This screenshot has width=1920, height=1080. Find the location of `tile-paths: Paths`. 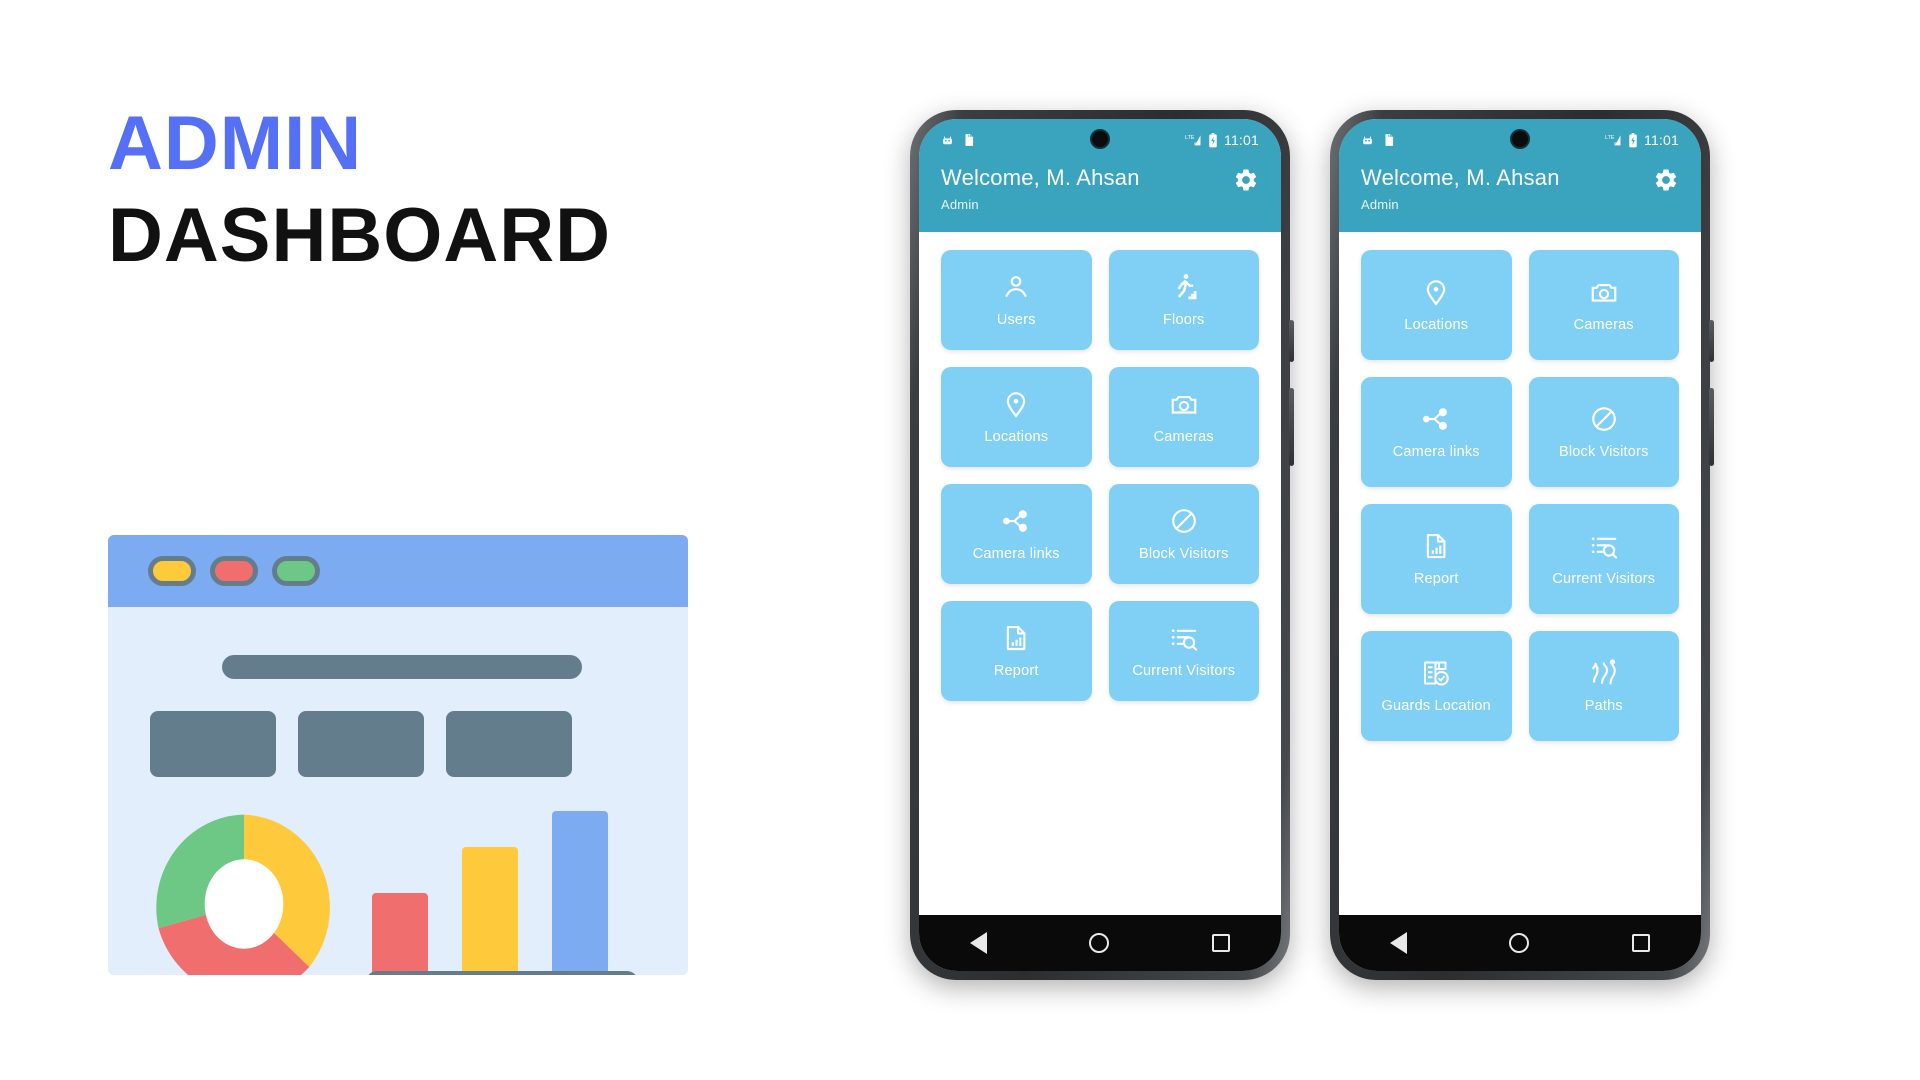

tile-paths: Paths is located at coordinates (1603, 686).